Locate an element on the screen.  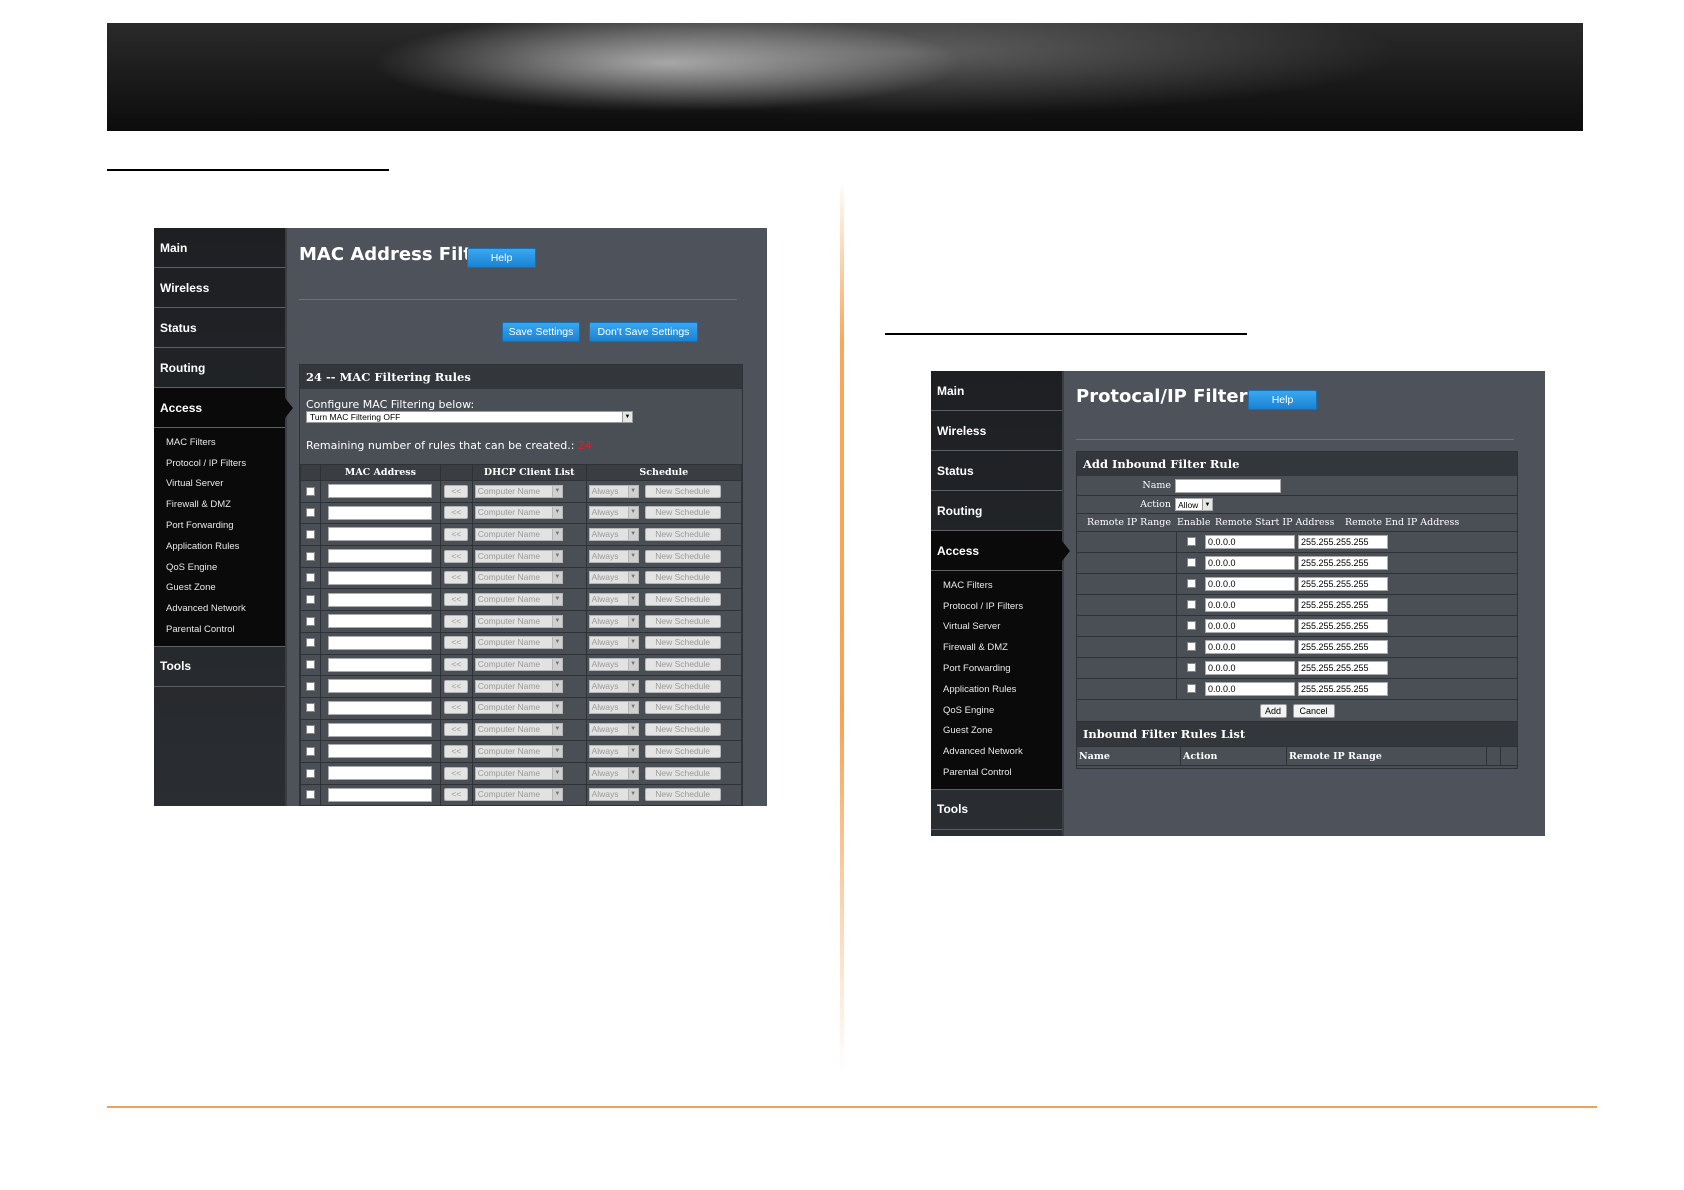
save-settings-button: Save Settings is located at coordinates (541, 332).